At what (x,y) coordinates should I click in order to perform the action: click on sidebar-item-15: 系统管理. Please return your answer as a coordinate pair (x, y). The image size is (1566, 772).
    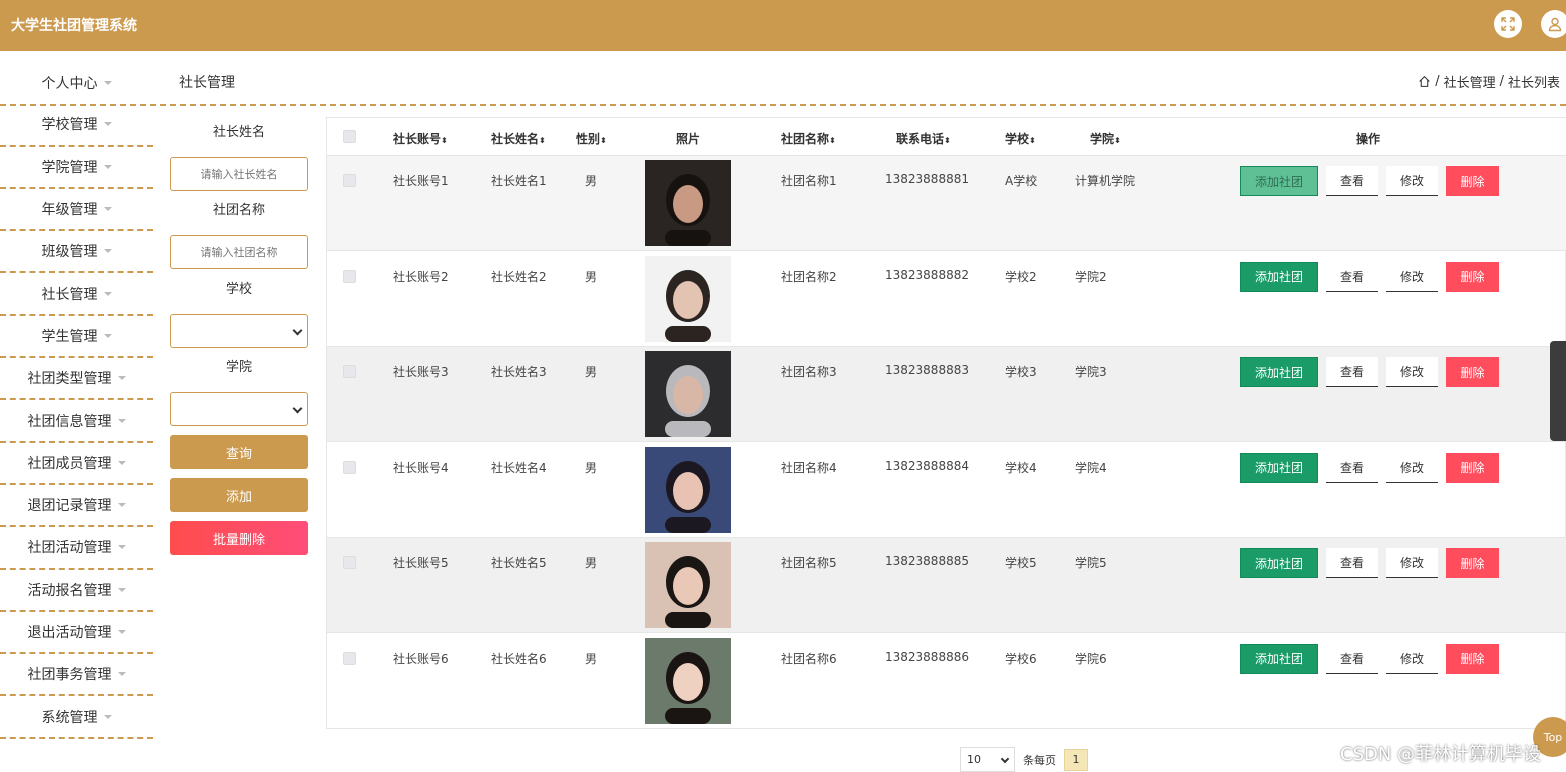
    Looking at the image, I should click on (76, 717).